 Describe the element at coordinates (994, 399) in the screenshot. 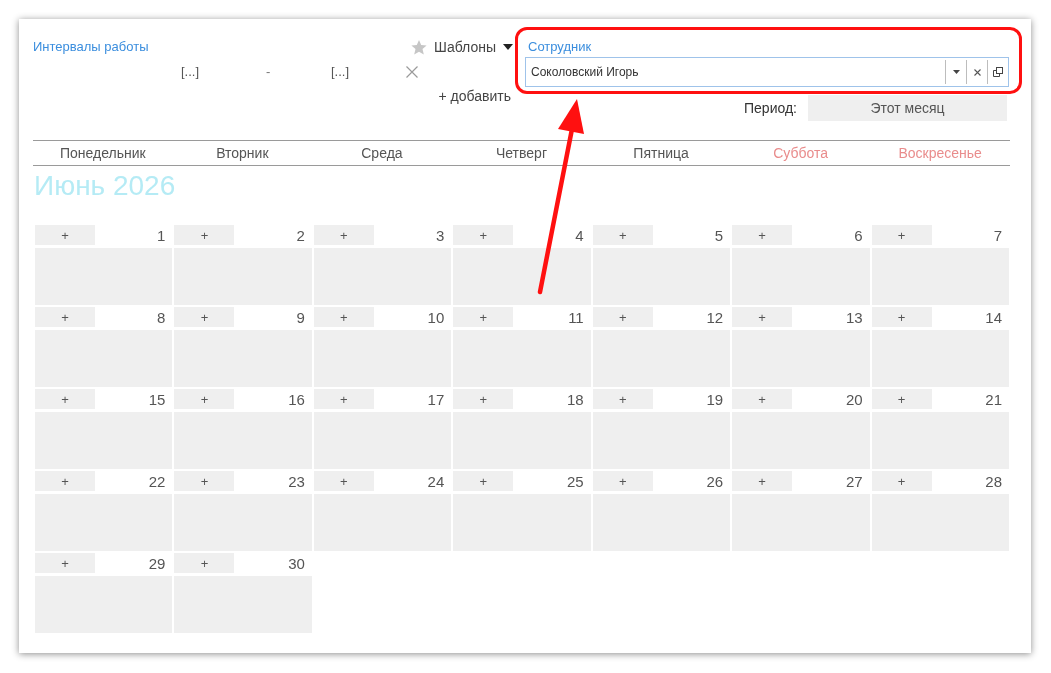

I see `day-number: 21` at that location.